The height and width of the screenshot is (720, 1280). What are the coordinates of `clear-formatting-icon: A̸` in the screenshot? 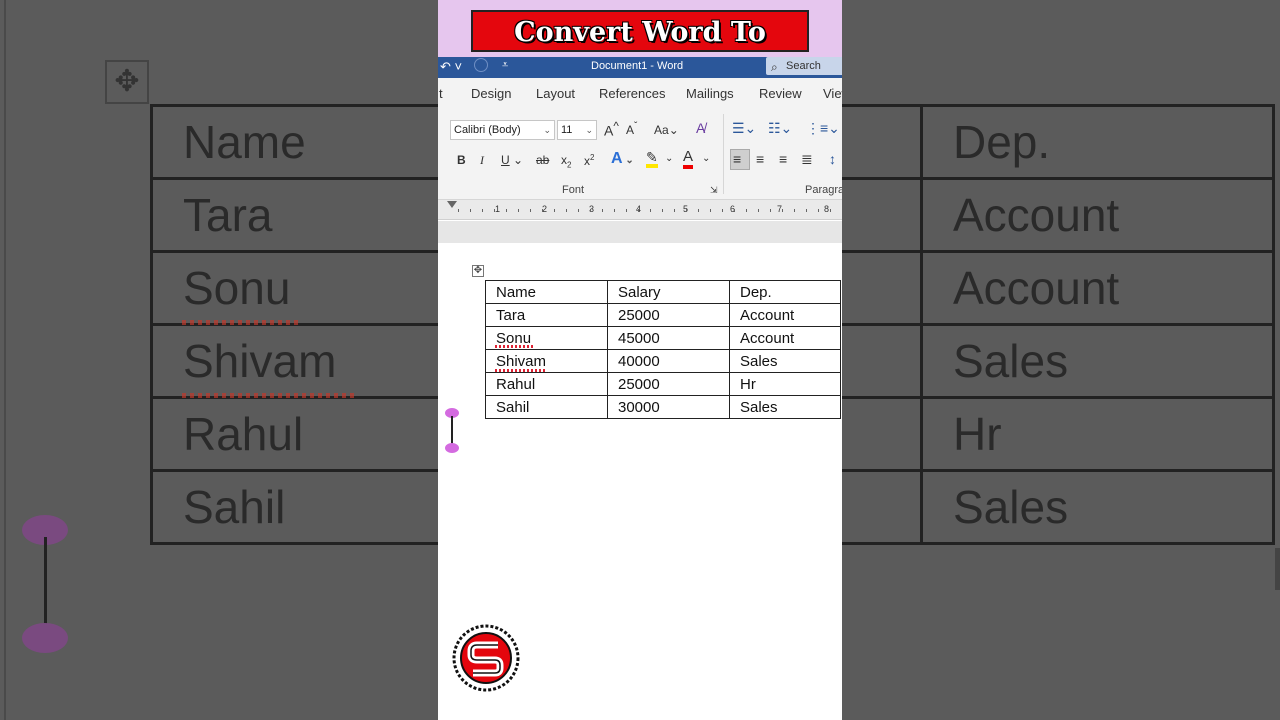 It's located at (700, 128).